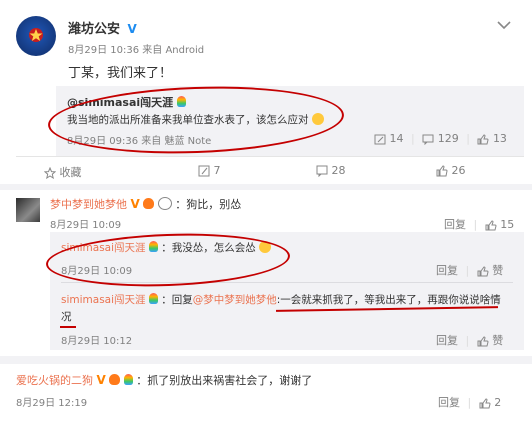 The image size is (532, 424). I want to click on comment-time: 8月29日 12:19, so click(52, 403).